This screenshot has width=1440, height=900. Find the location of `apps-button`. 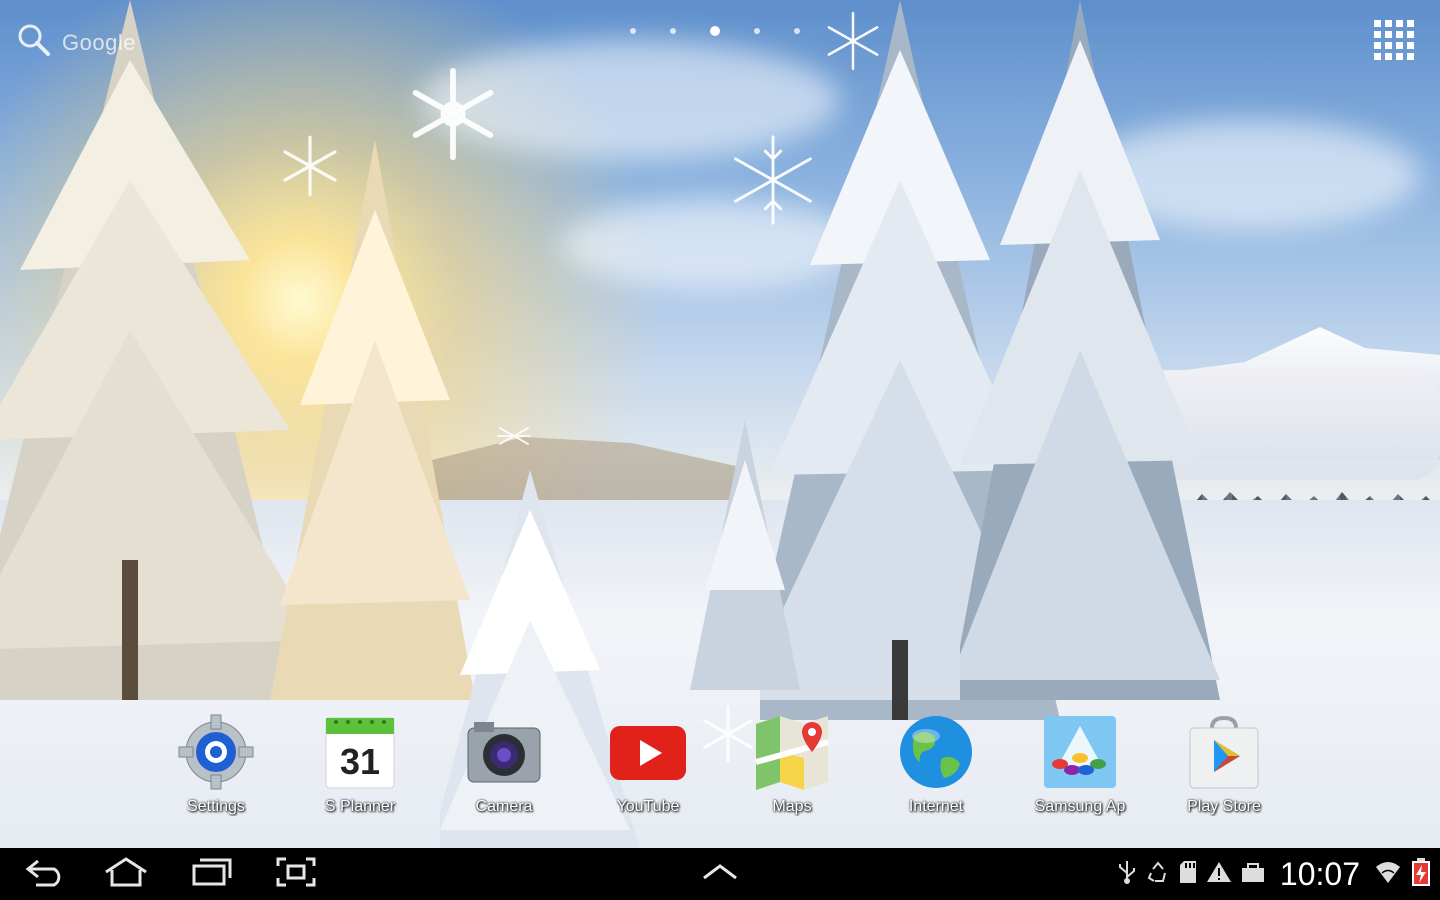

apps-button is located at coordinates (1395, 43).